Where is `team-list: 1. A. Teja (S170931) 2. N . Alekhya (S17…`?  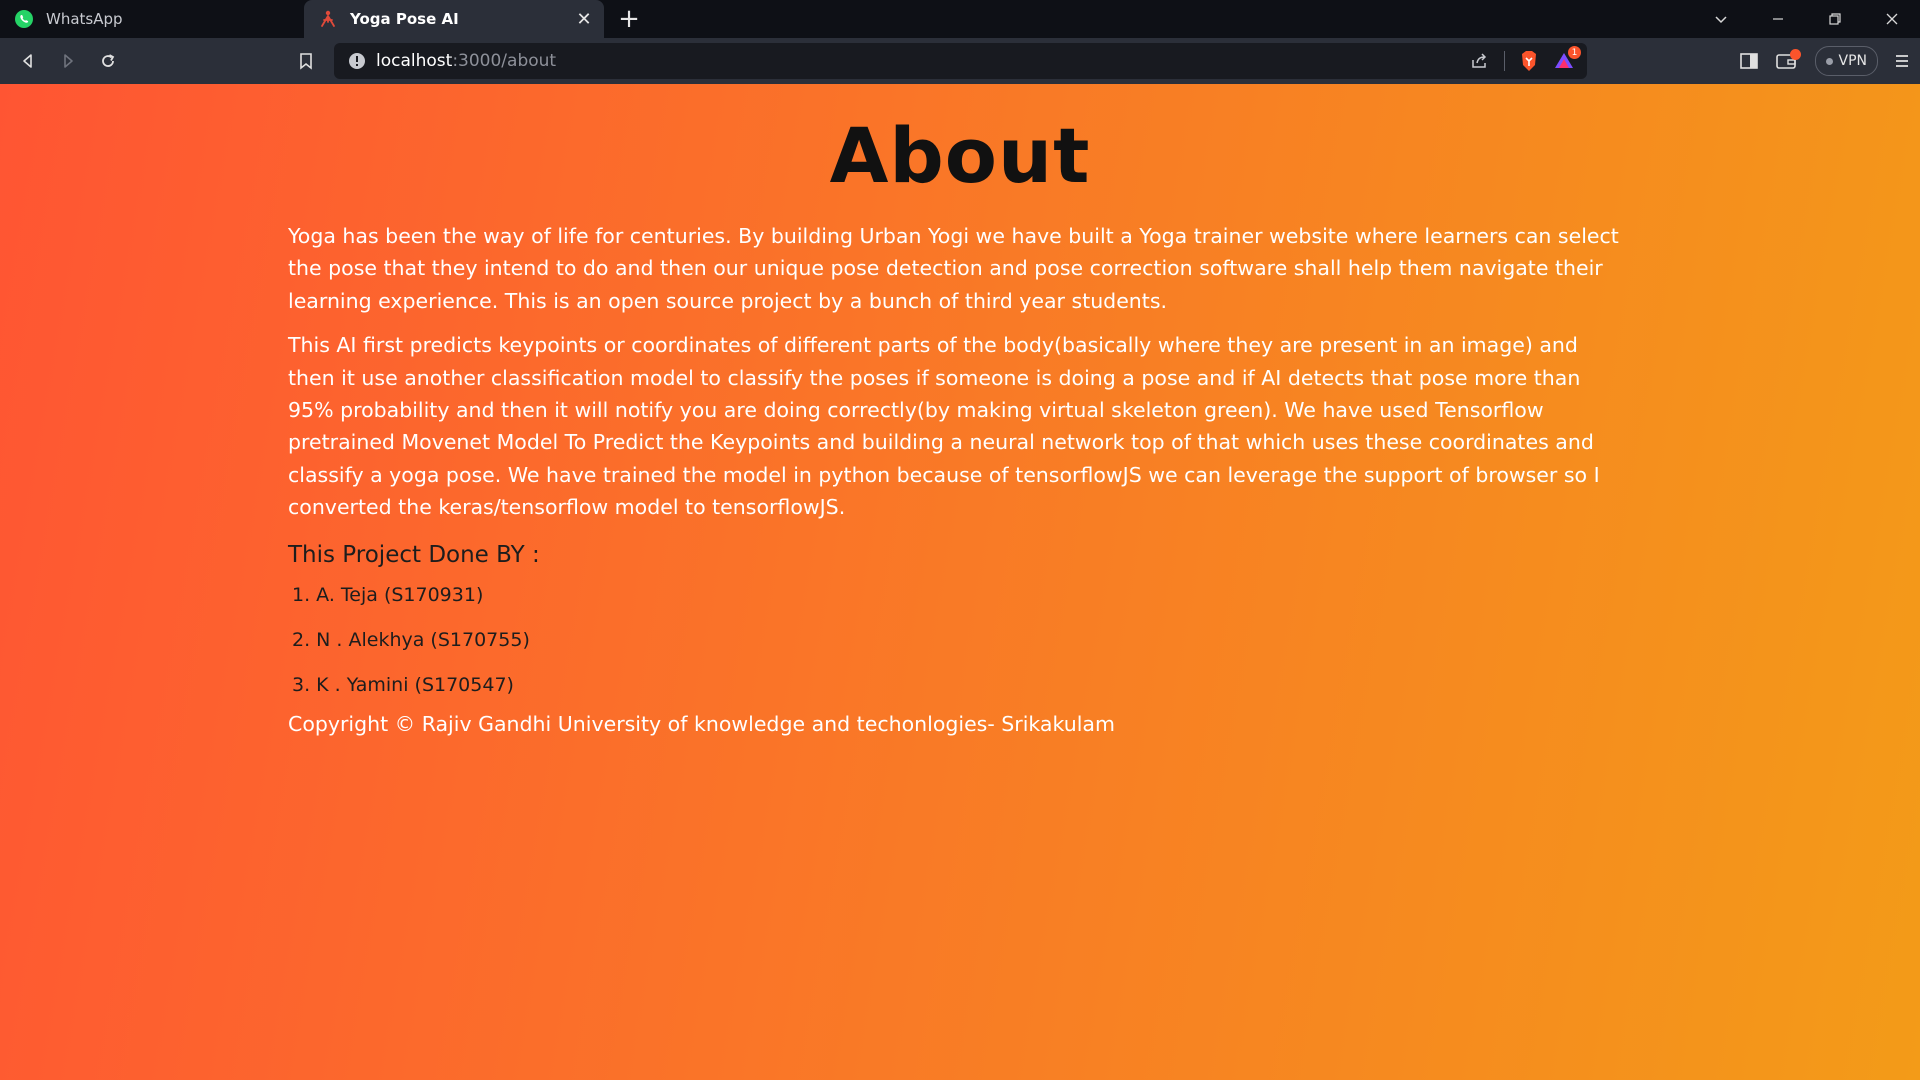
team-list: 1. A. Teja (S170931) 2. N . Alekhya (S17… is located at coordinates (958, 640).